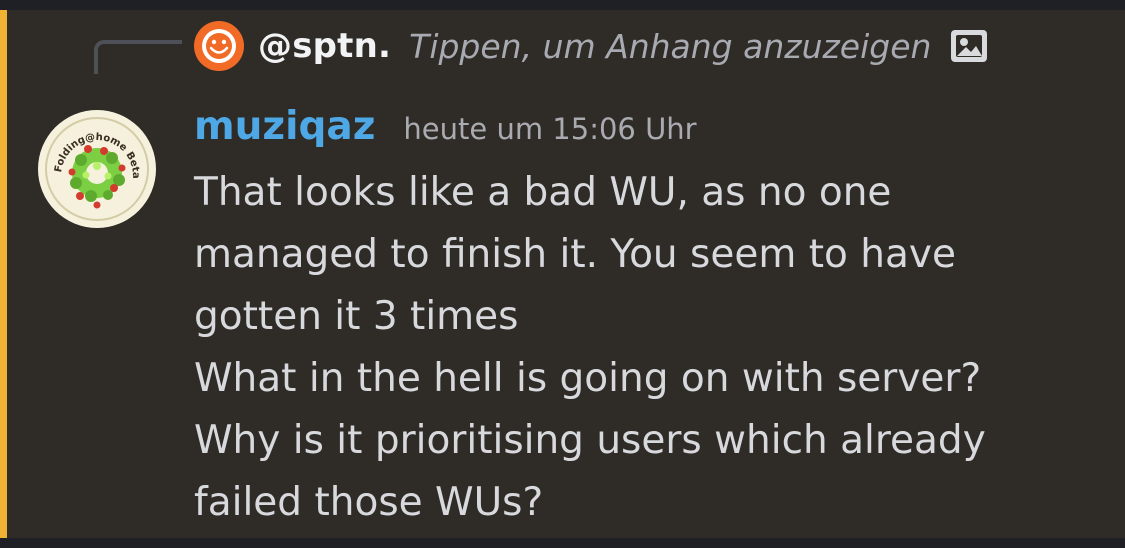 This screenshot has width=1125, height=548. What do you see at coordinates (369, 502) in the screenshot?
I see `message-line: failed those WUs?` at bounding box center [369, 502].